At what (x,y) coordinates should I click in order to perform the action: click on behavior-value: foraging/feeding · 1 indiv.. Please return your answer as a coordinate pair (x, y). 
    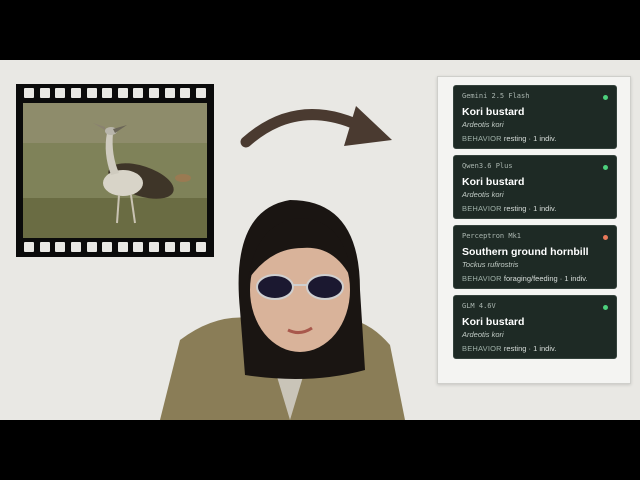
    Looking at the image, I should click on (545, 278).